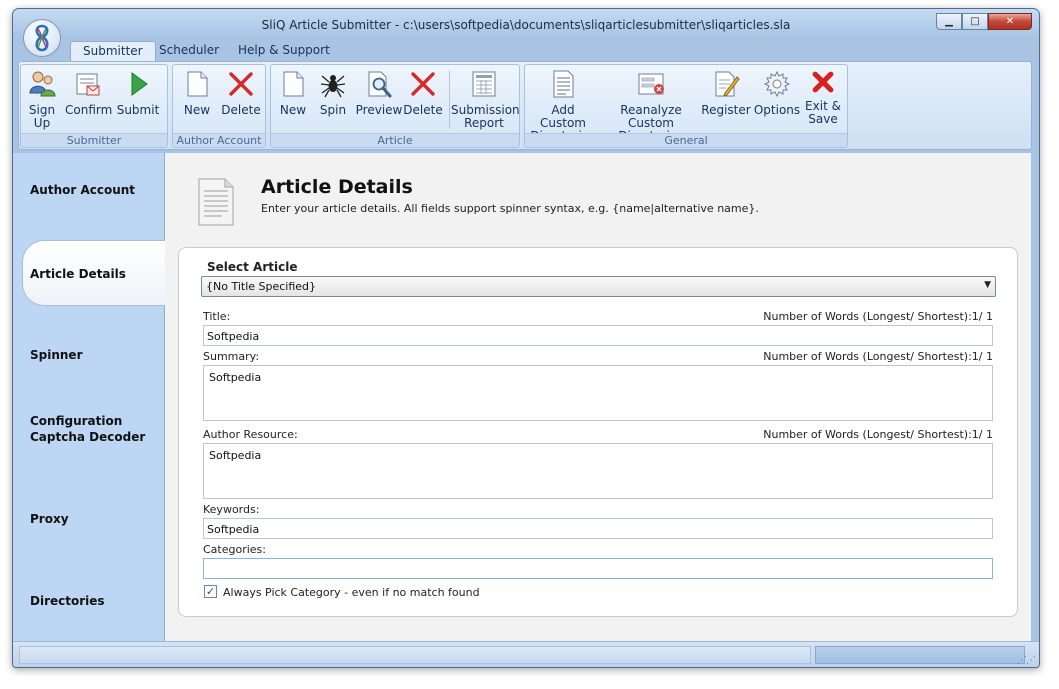 The width and height of the screenshot is (1059, 689). I want to click on new-author-button: New, so click(197, 92).